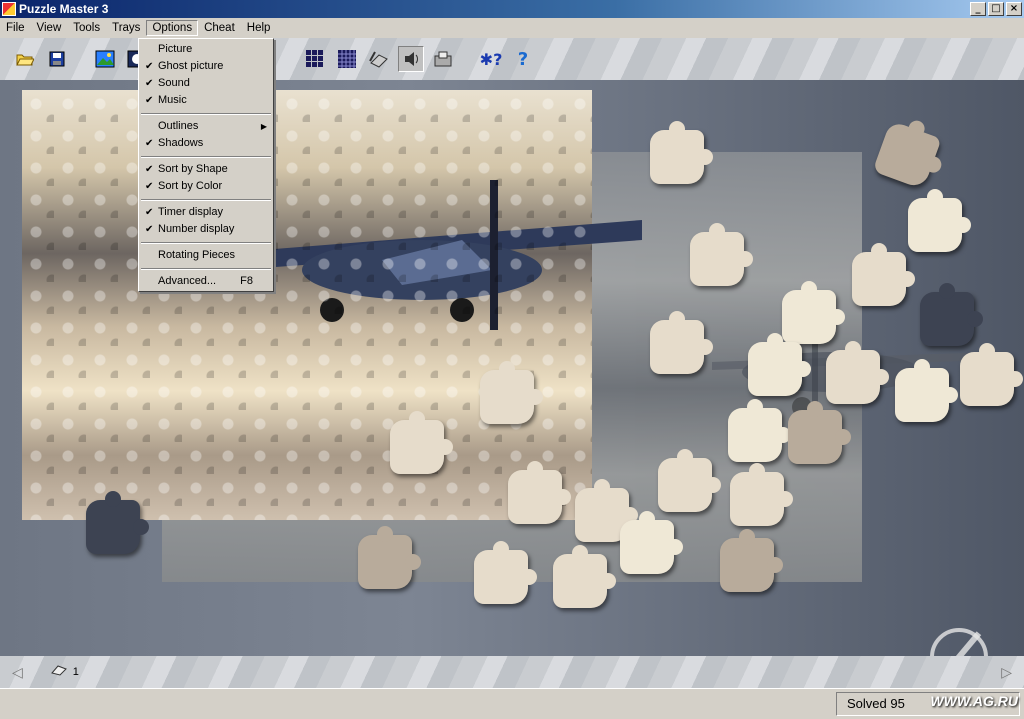  Describe the element at coordinates (443, 59) in the screenshot. I see `tray-icon` at that location.